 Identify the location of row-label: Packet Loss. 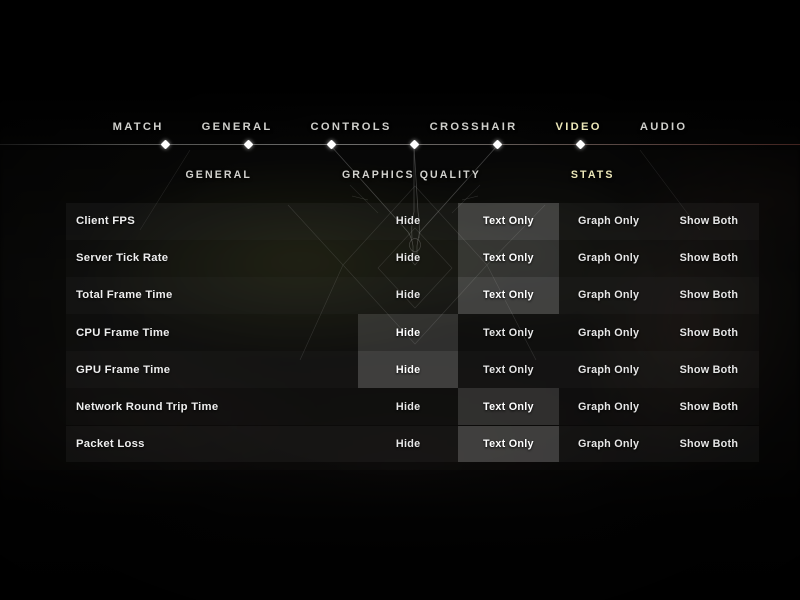
(110, 443).